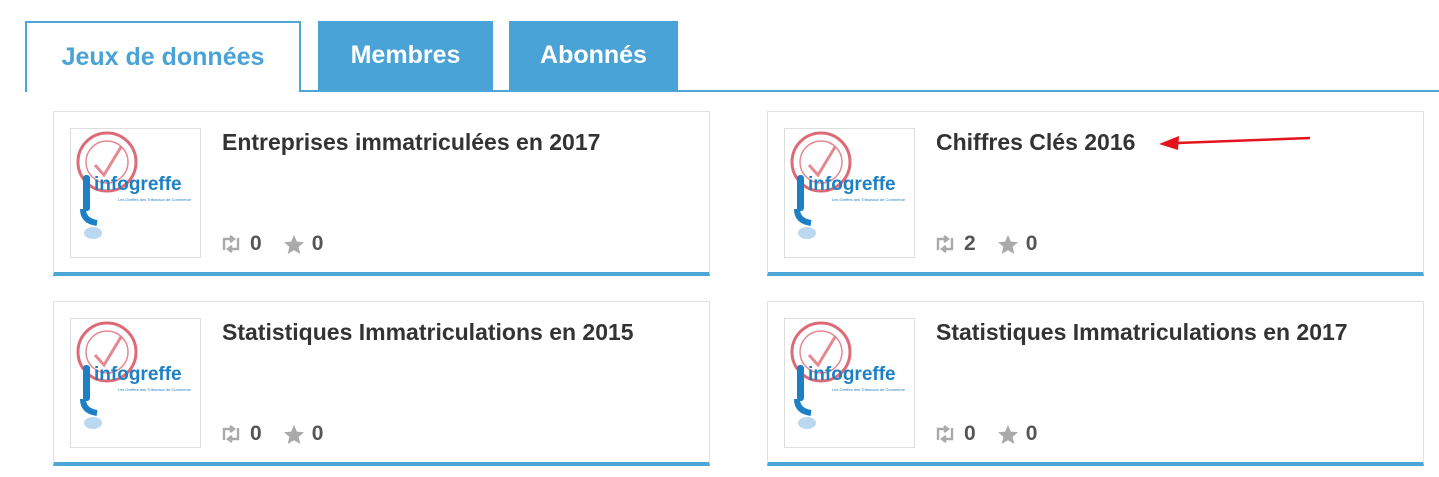 The image size is (1439, 477). Describe the element at coordinates (970, 243) in the screenshot. I see `reuse-count: 2` at that location.